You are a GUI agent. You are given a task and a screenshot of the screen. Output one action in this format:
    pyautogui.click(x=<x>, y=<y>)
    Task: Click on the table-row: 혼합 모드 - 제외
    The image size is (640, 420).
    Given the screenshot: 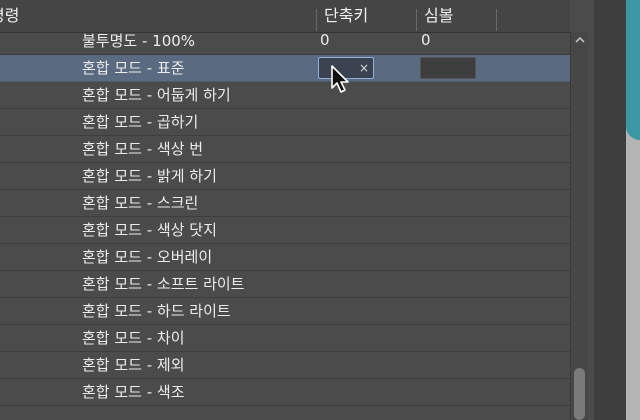 What is the action you would take?
    pyautogui.click(x=285, y=365)
    